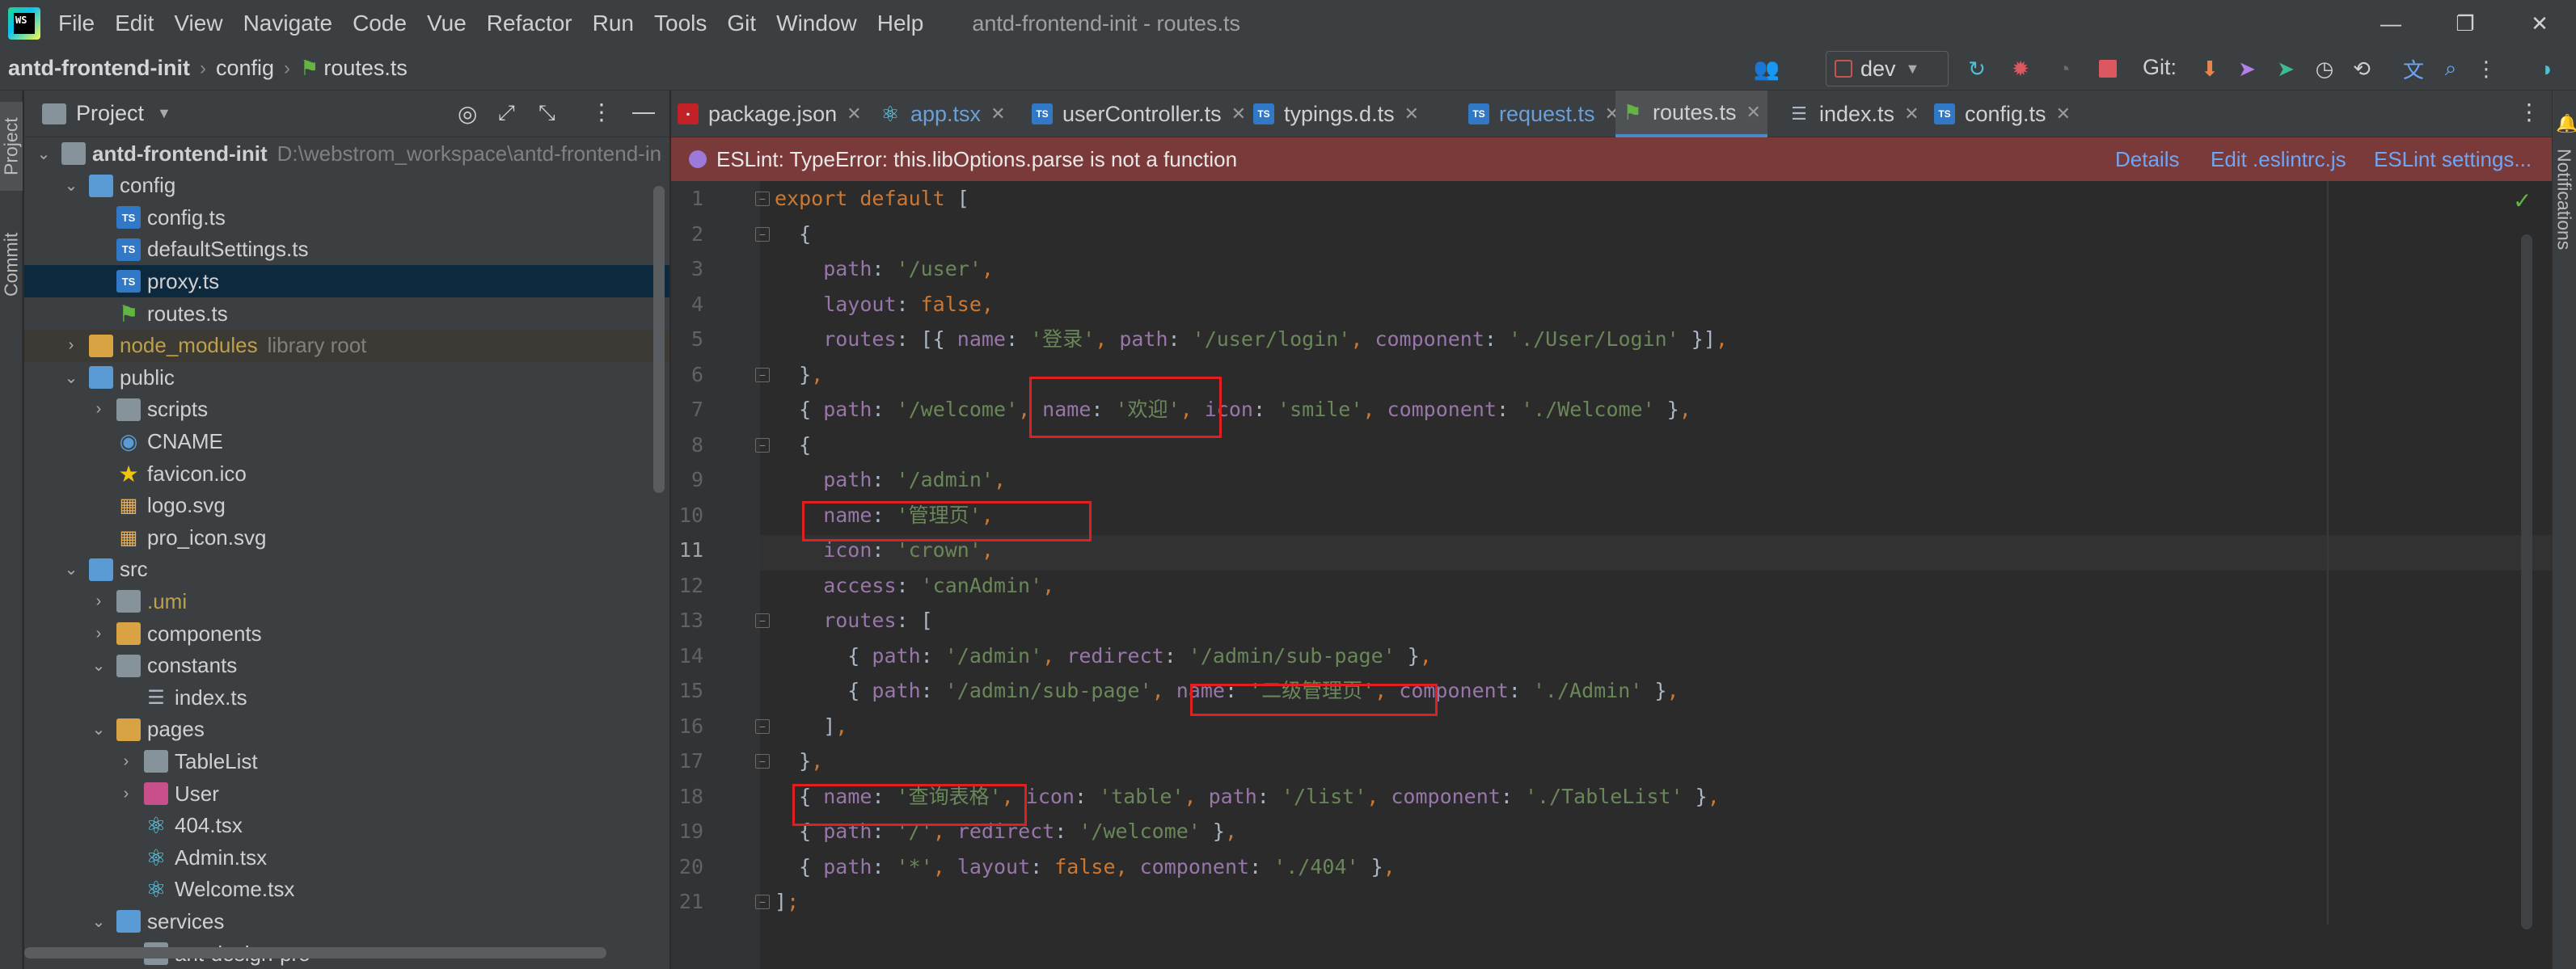  Describe the element at coordinates (346, 761) in the screenshot. I see `tree-item: › TableList` at that location.